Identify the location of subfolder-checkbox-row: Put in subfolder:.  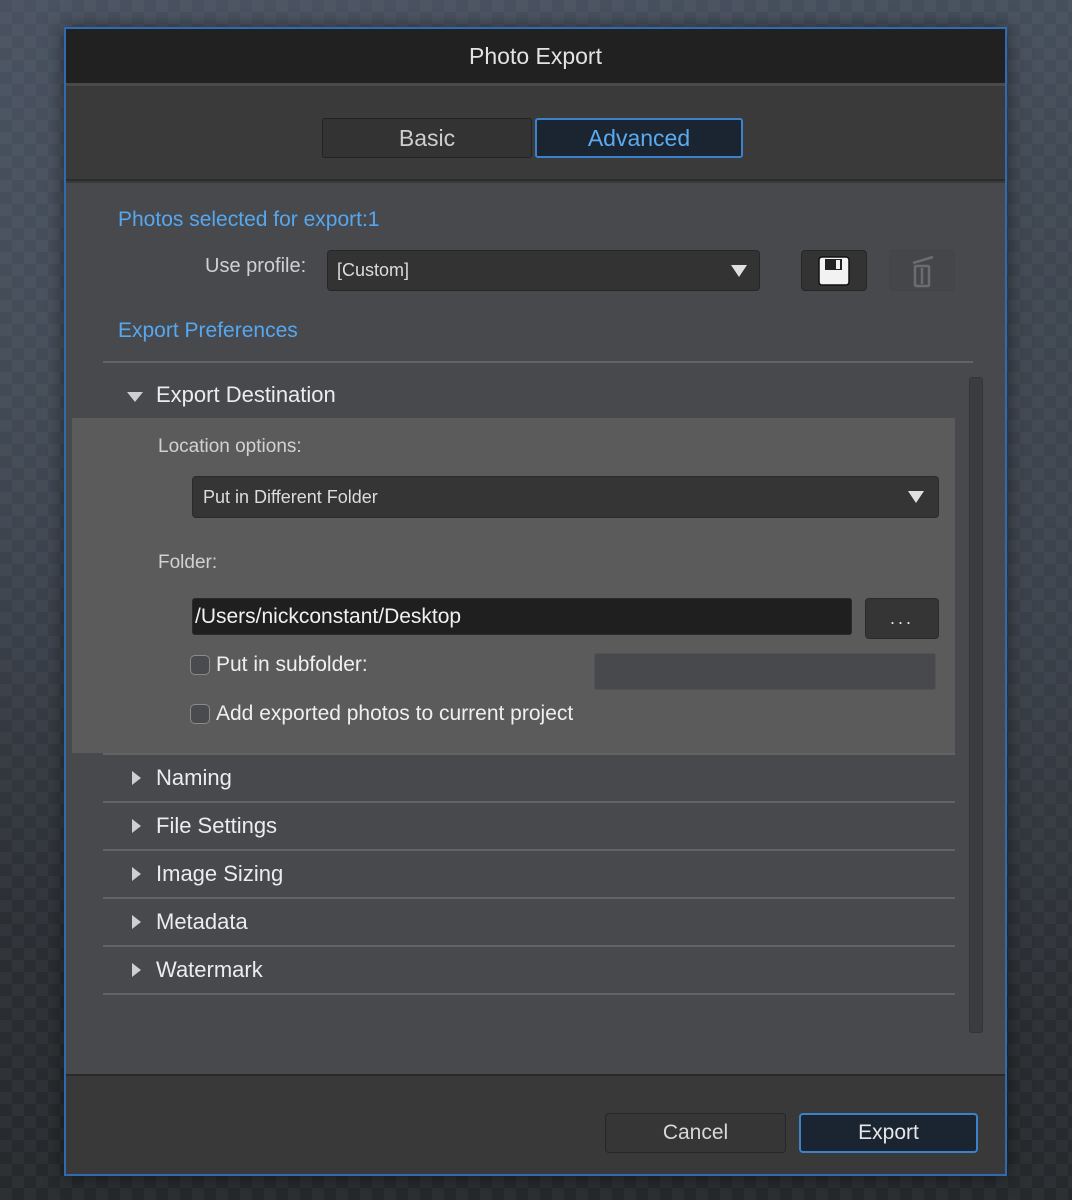
(279, 665).